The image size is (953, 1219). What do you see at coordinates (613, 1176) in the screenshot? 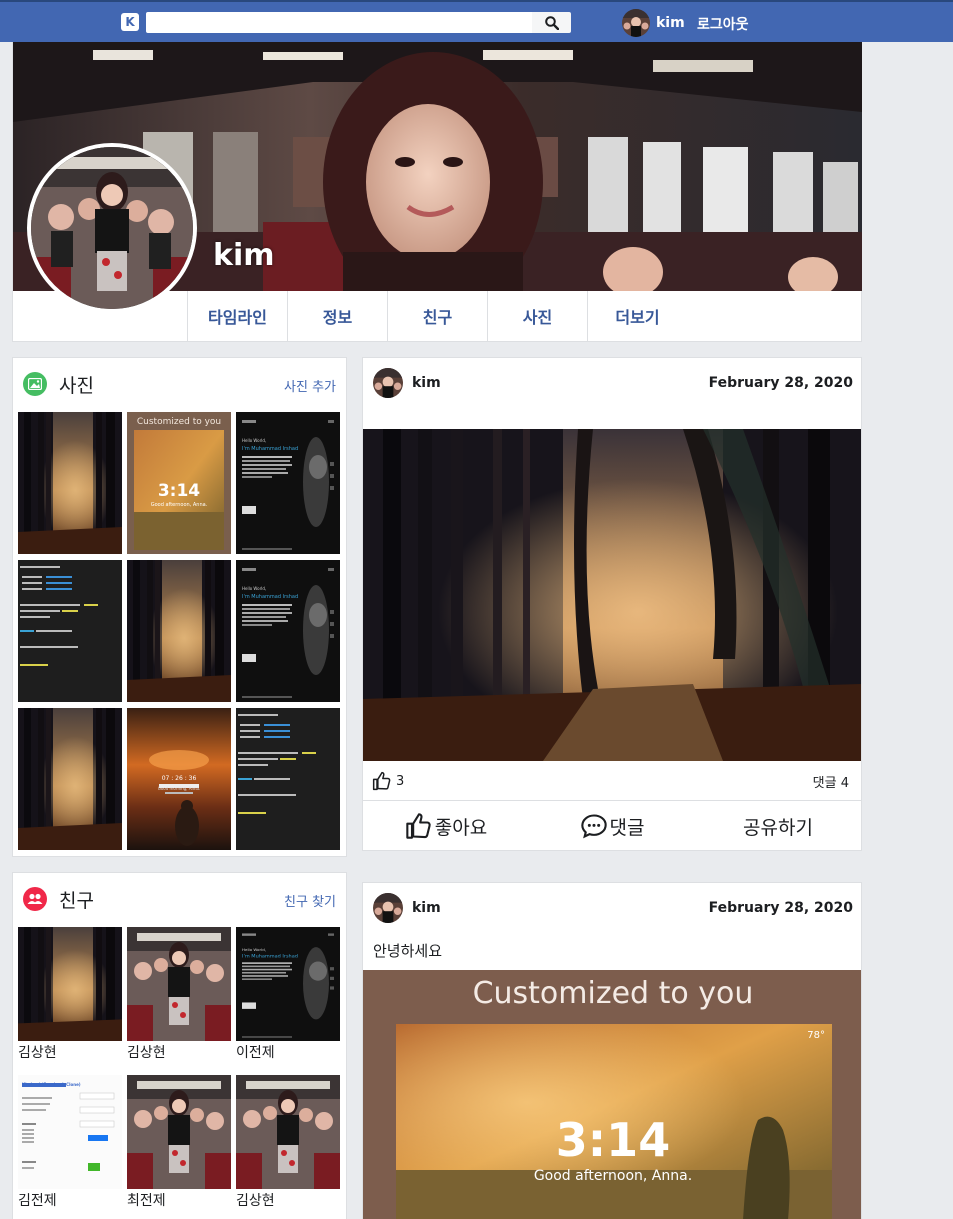
I see `image-greeting: Good afternoon, Anna.` at bounding box center [613, 1176].